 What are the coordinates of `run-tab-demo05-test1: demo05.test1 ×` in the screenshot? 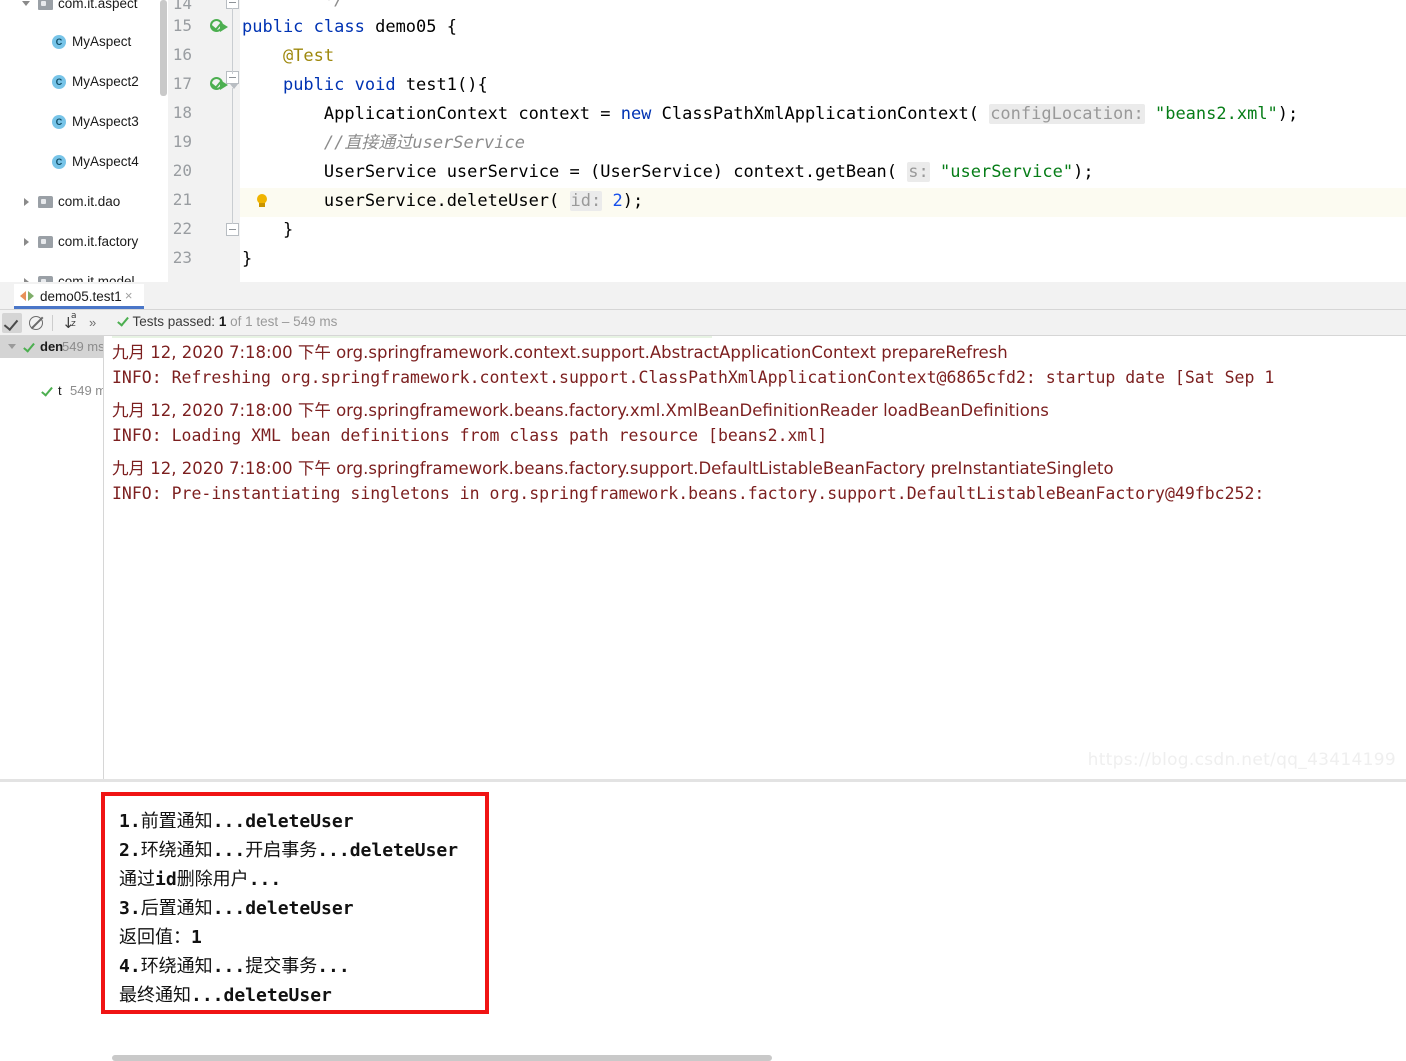 It's located at (79, 296).